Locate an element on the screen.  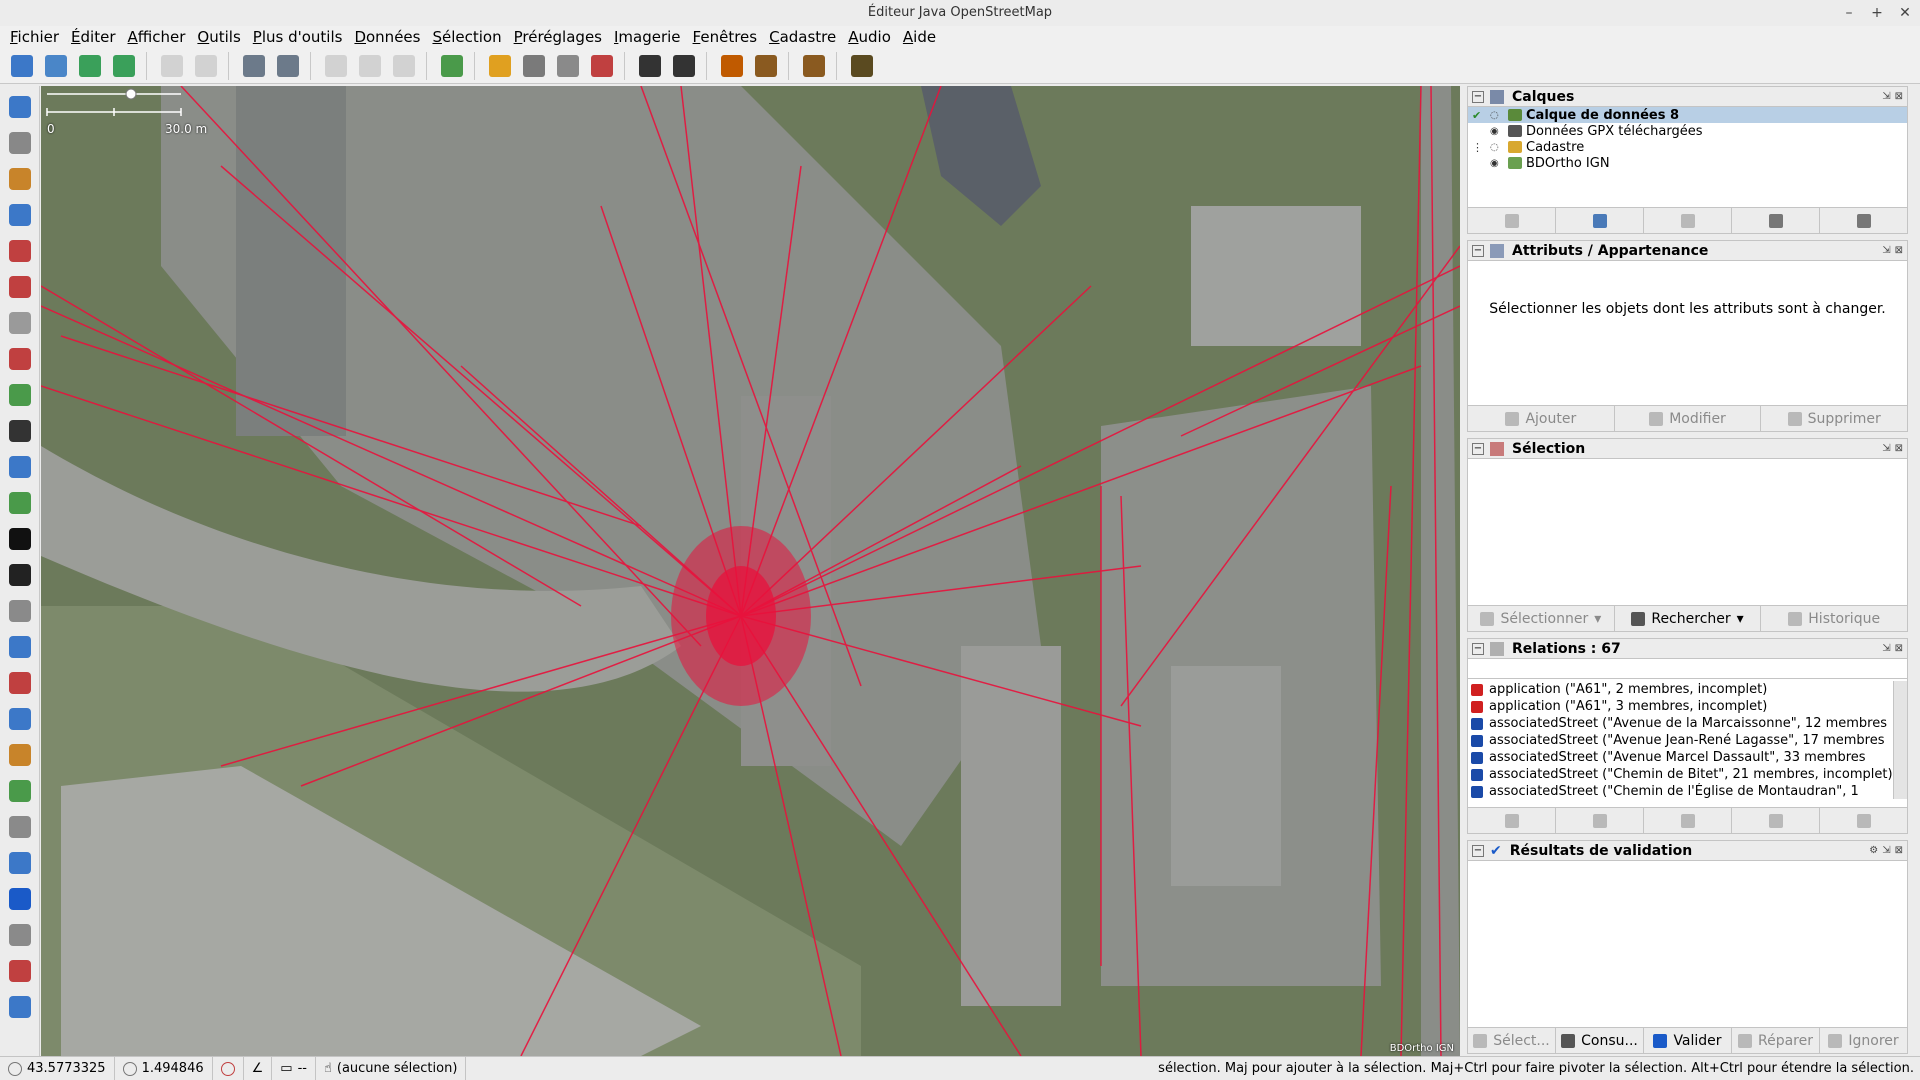
building-tool-button is located at coordinates (20, 431).